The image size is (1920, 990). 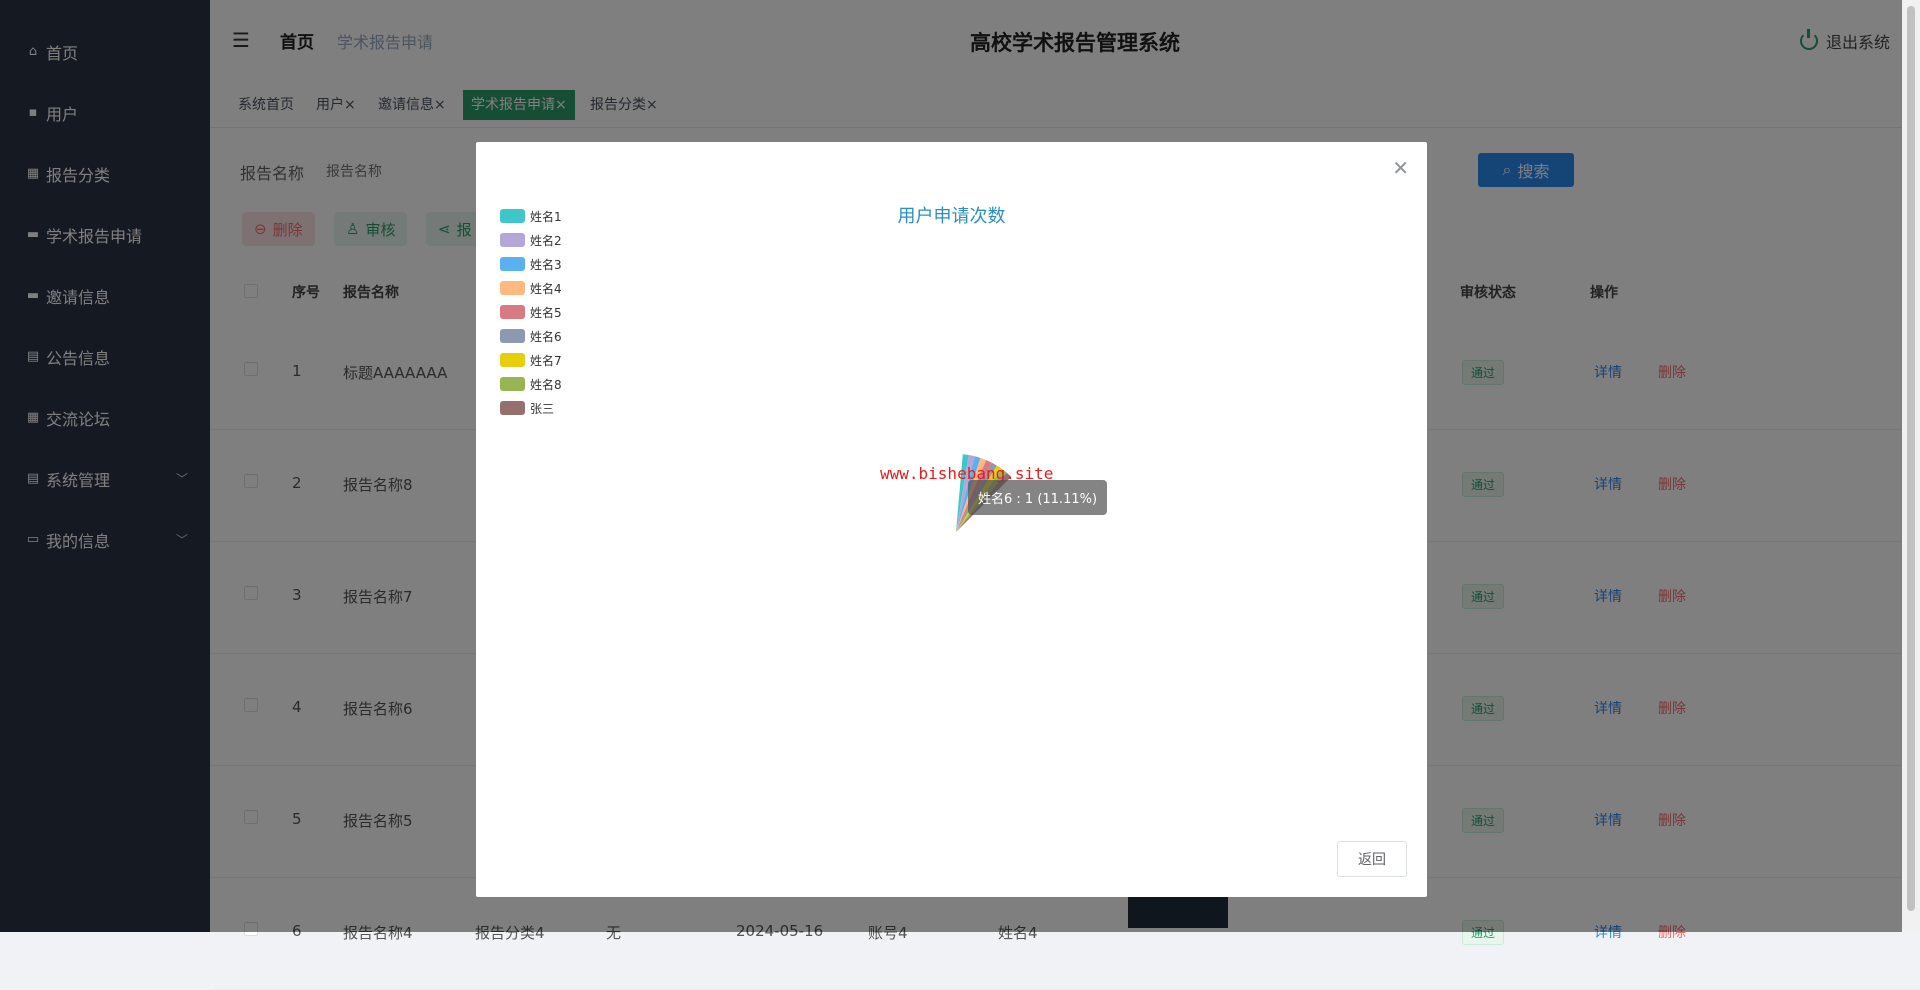 I want to click on pie-chart, so click(x=951, y=522).